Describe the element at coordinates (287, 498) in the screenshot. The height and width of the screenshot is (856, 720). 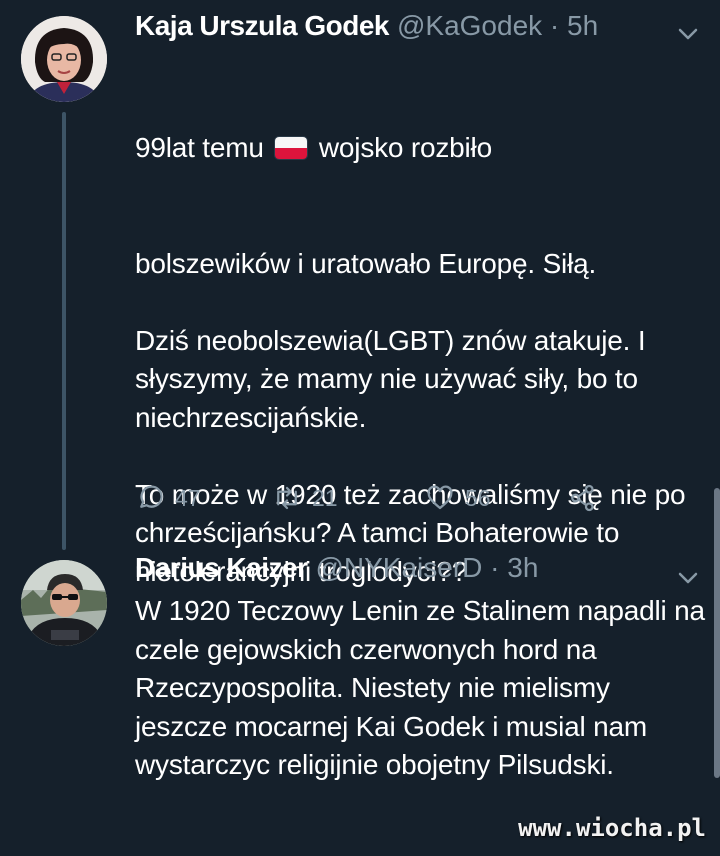
I see `retweet-icon` at that location.